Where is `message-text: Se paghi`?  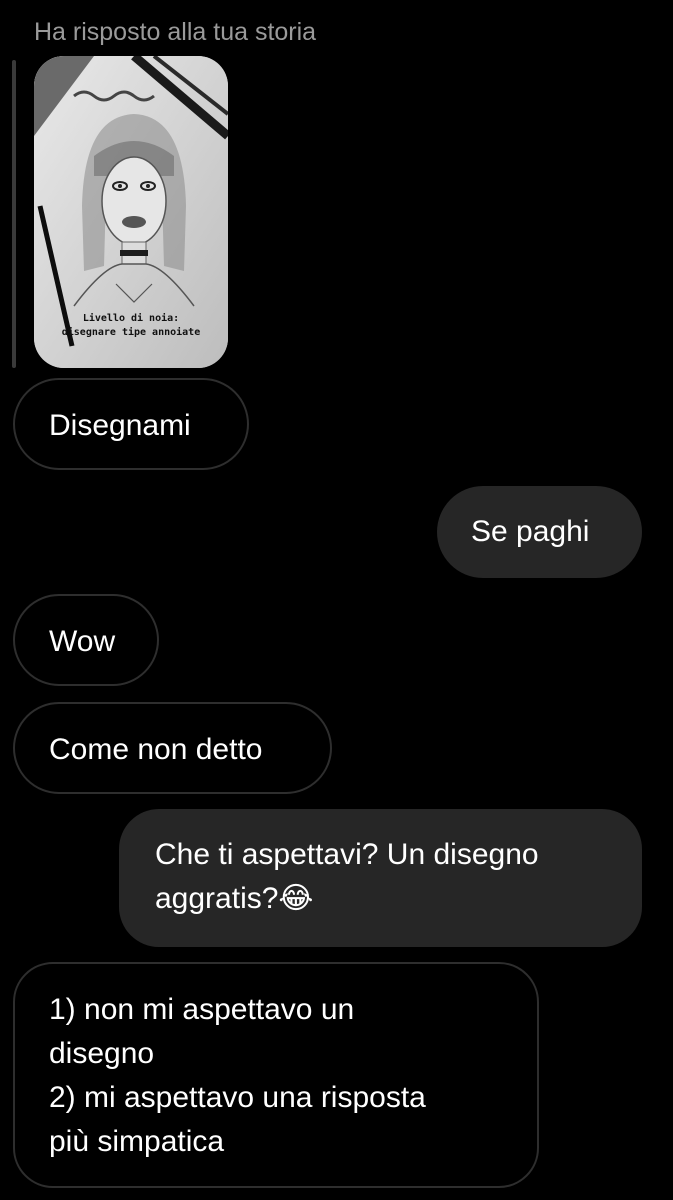 message-text: Se paghi is located at coordinates (530, 531).